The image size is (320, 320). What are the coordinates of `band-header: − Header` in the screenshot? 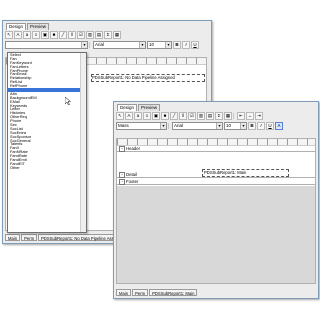 It's located at (216, 149).